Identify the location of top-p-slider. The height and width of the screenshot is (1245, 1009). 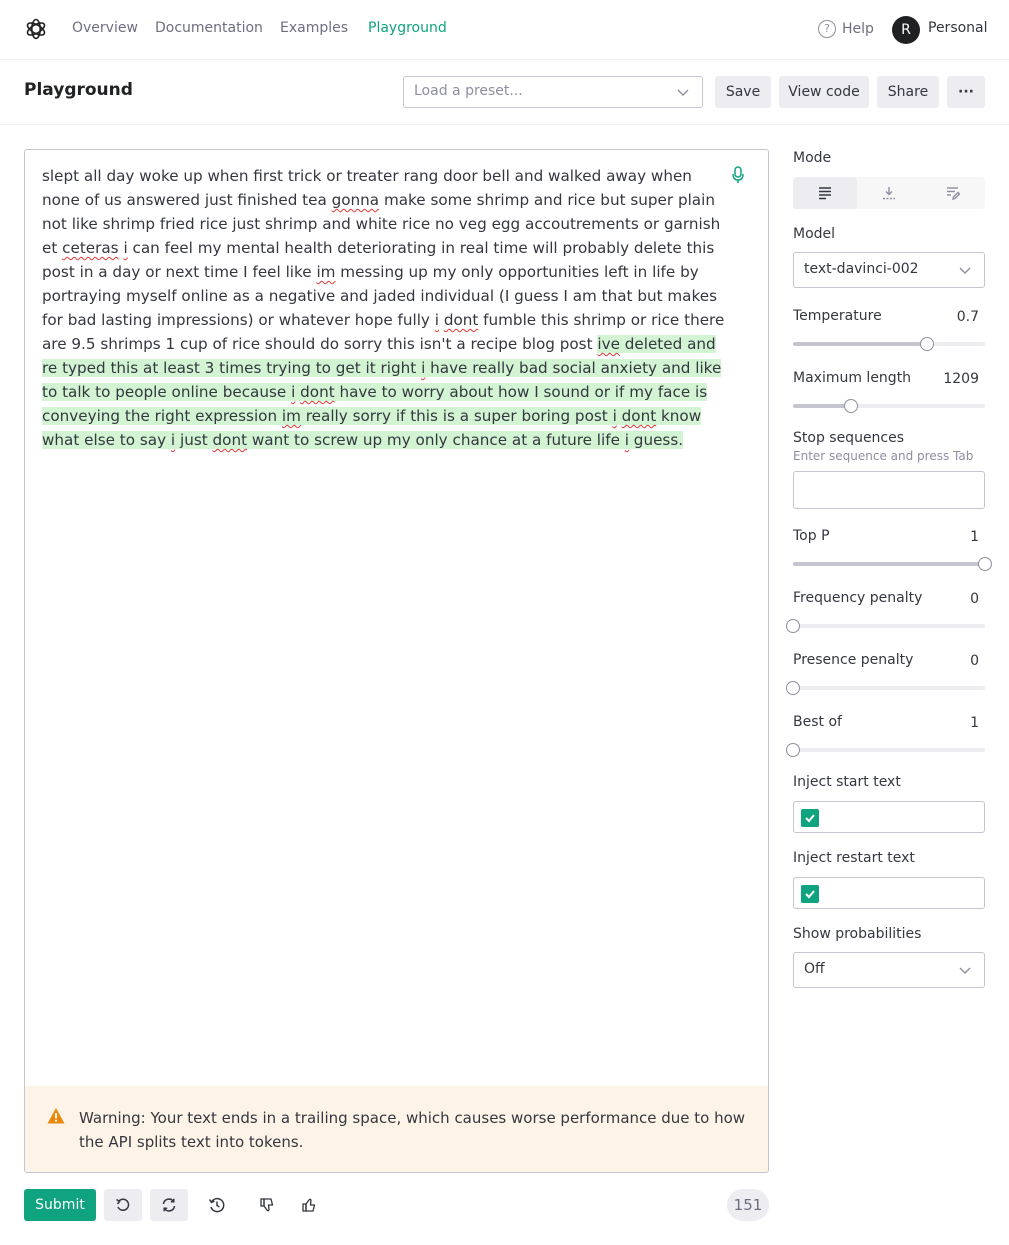
(892, 564).